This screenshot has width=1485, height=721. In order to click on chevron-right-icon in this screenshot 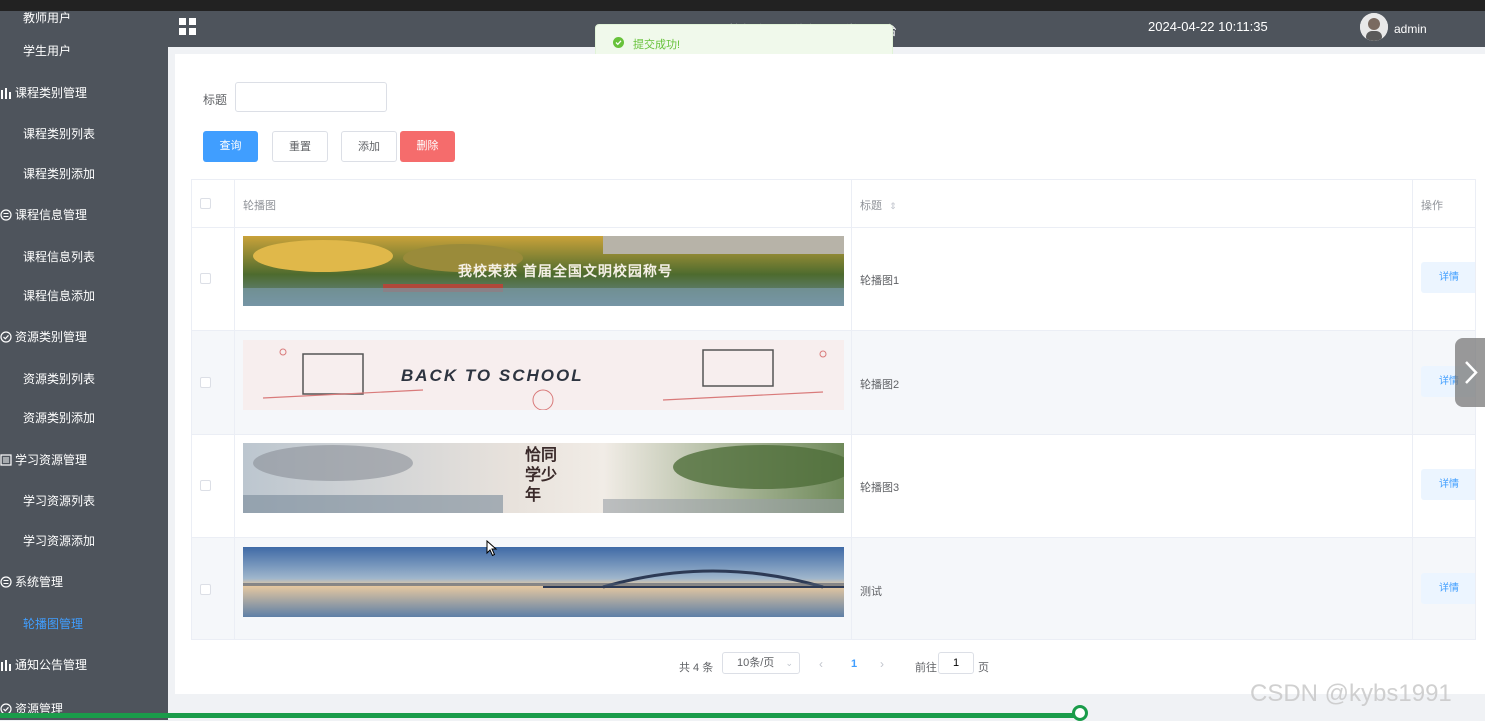, I will do `click(1471, 372)`.